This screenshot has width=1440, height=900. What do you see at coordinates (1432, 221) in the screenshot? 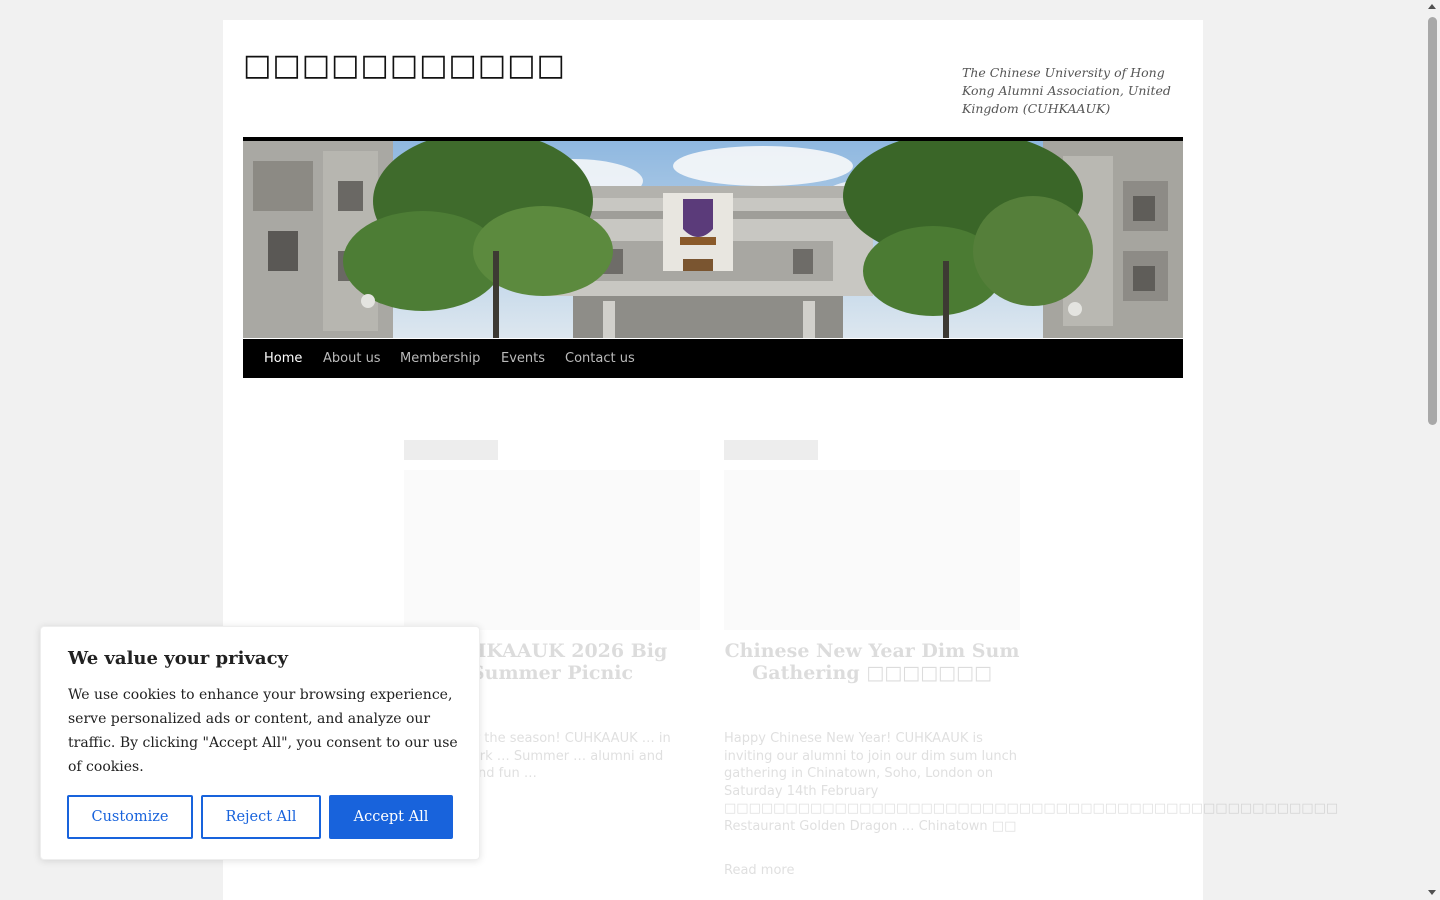
I see `scrollbar-thumb` at bounding box center [1432, 221].